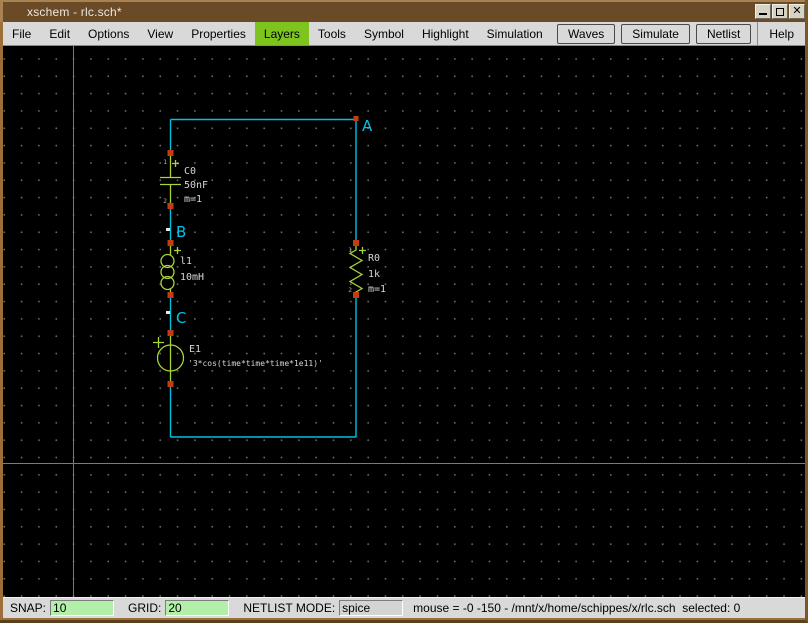 Image resolution: width=808 pixels, height=623 pixels. I want to click on vsource-plus-icon, so click(158, 342).